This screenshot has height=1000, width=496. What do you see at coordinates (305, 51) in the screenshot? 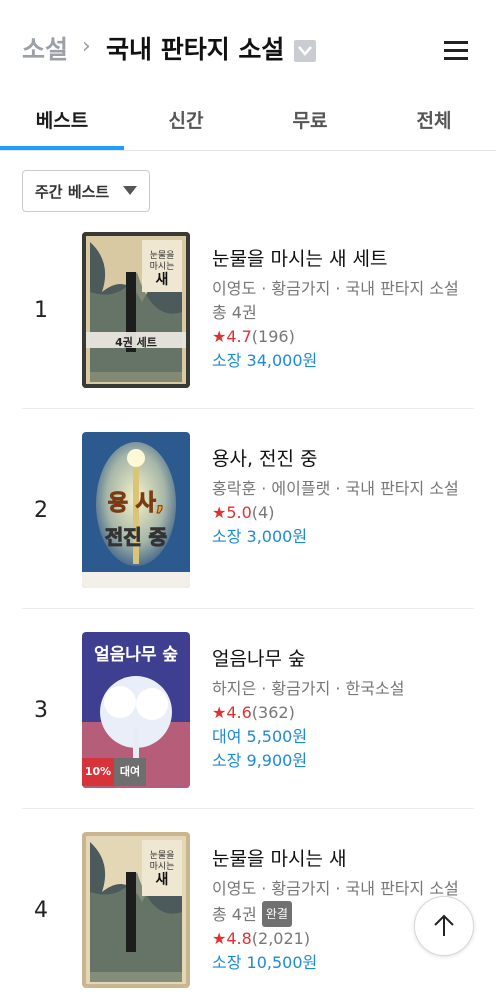
I see `category-dropdown-icon` at bounding box center [305, 51].